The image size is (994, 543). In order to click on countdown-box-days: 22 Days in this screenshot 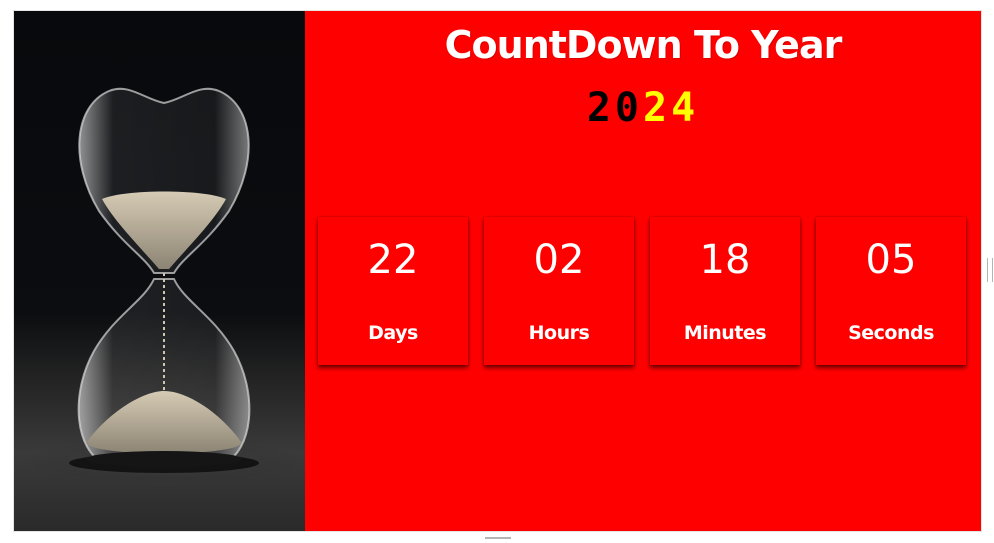, I will do `click(393, 291)`.